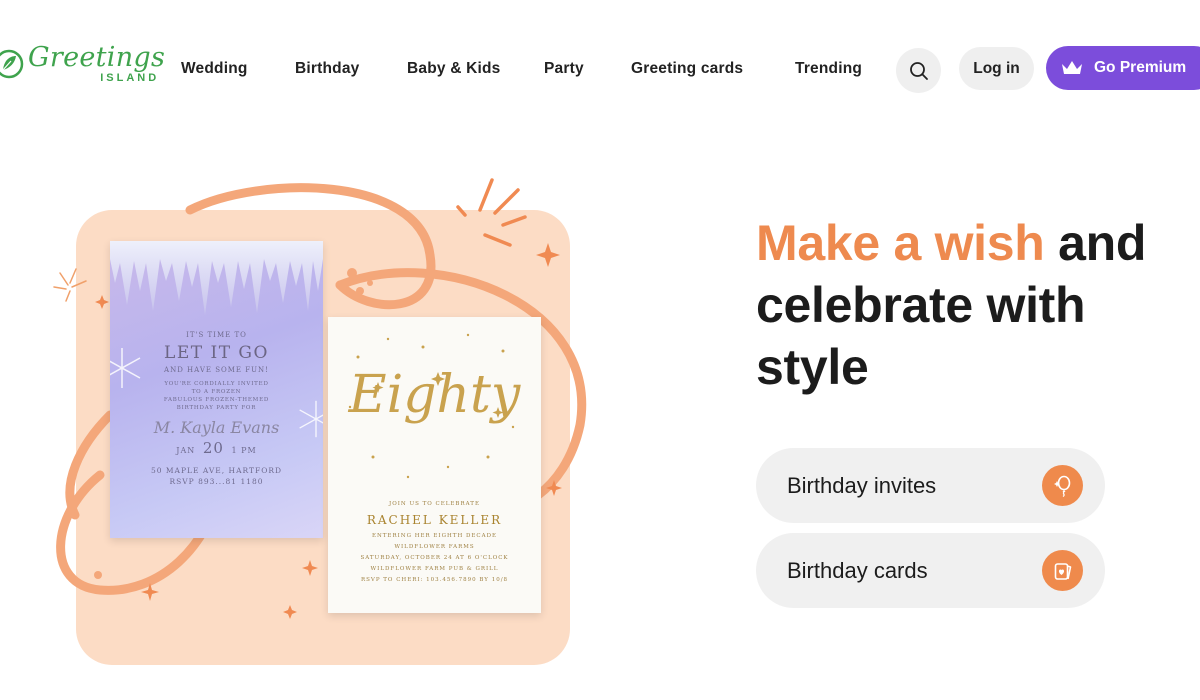  What do you see at coordinates (216, 370) in the screenshot?
I see `card1-line2: AND HAVE SOME FUN!` at bounding box center [216, 370].